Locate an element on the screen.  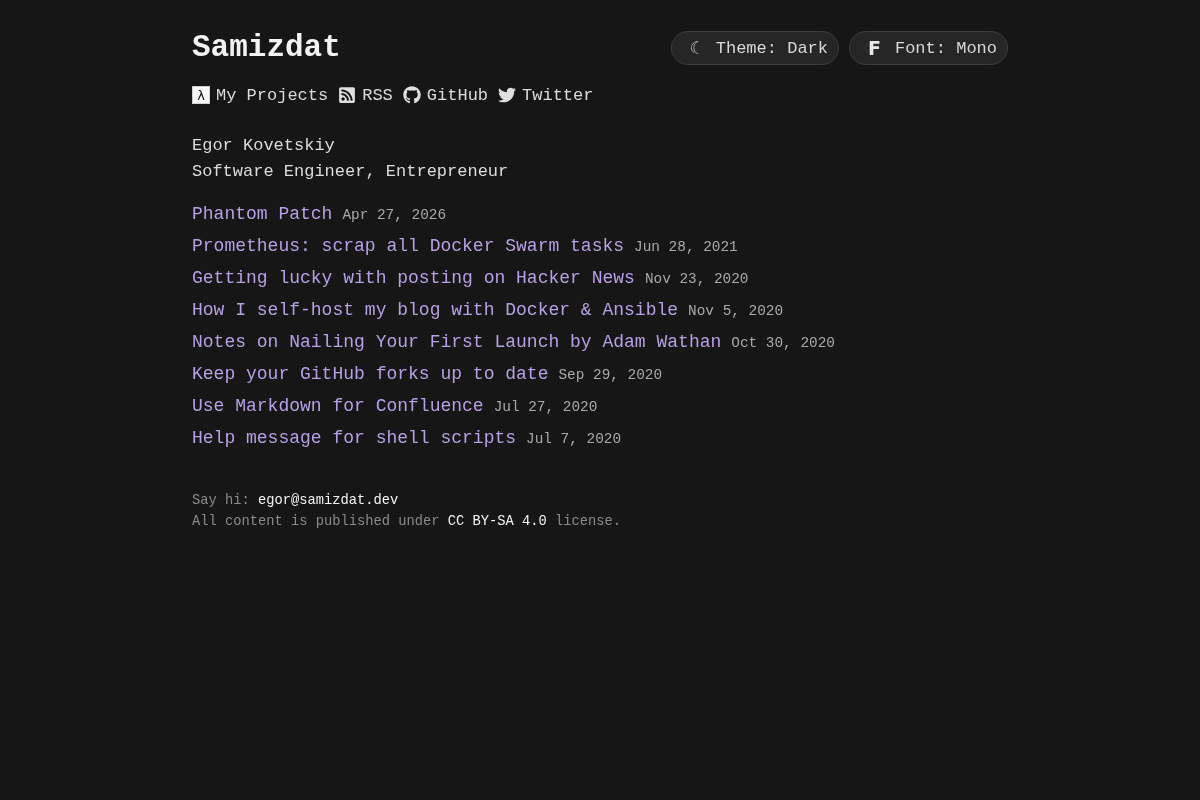
license-line: All content is published under CC BY-SA 4.0 license. is located at coordinates (407, 522).